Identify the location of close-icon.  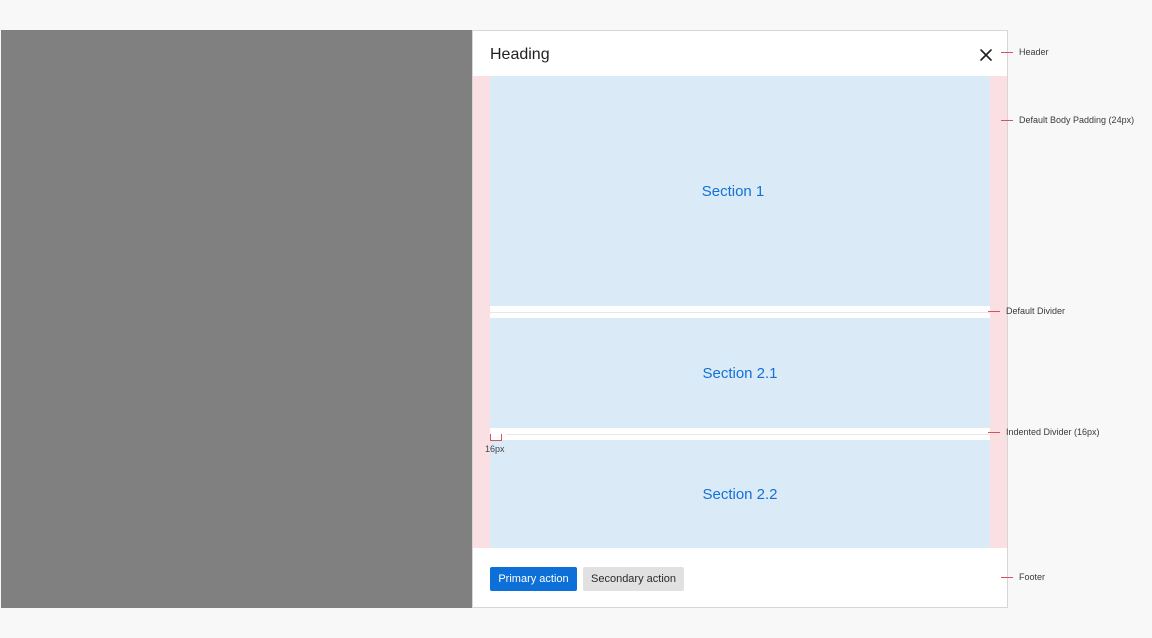
(986, 55).